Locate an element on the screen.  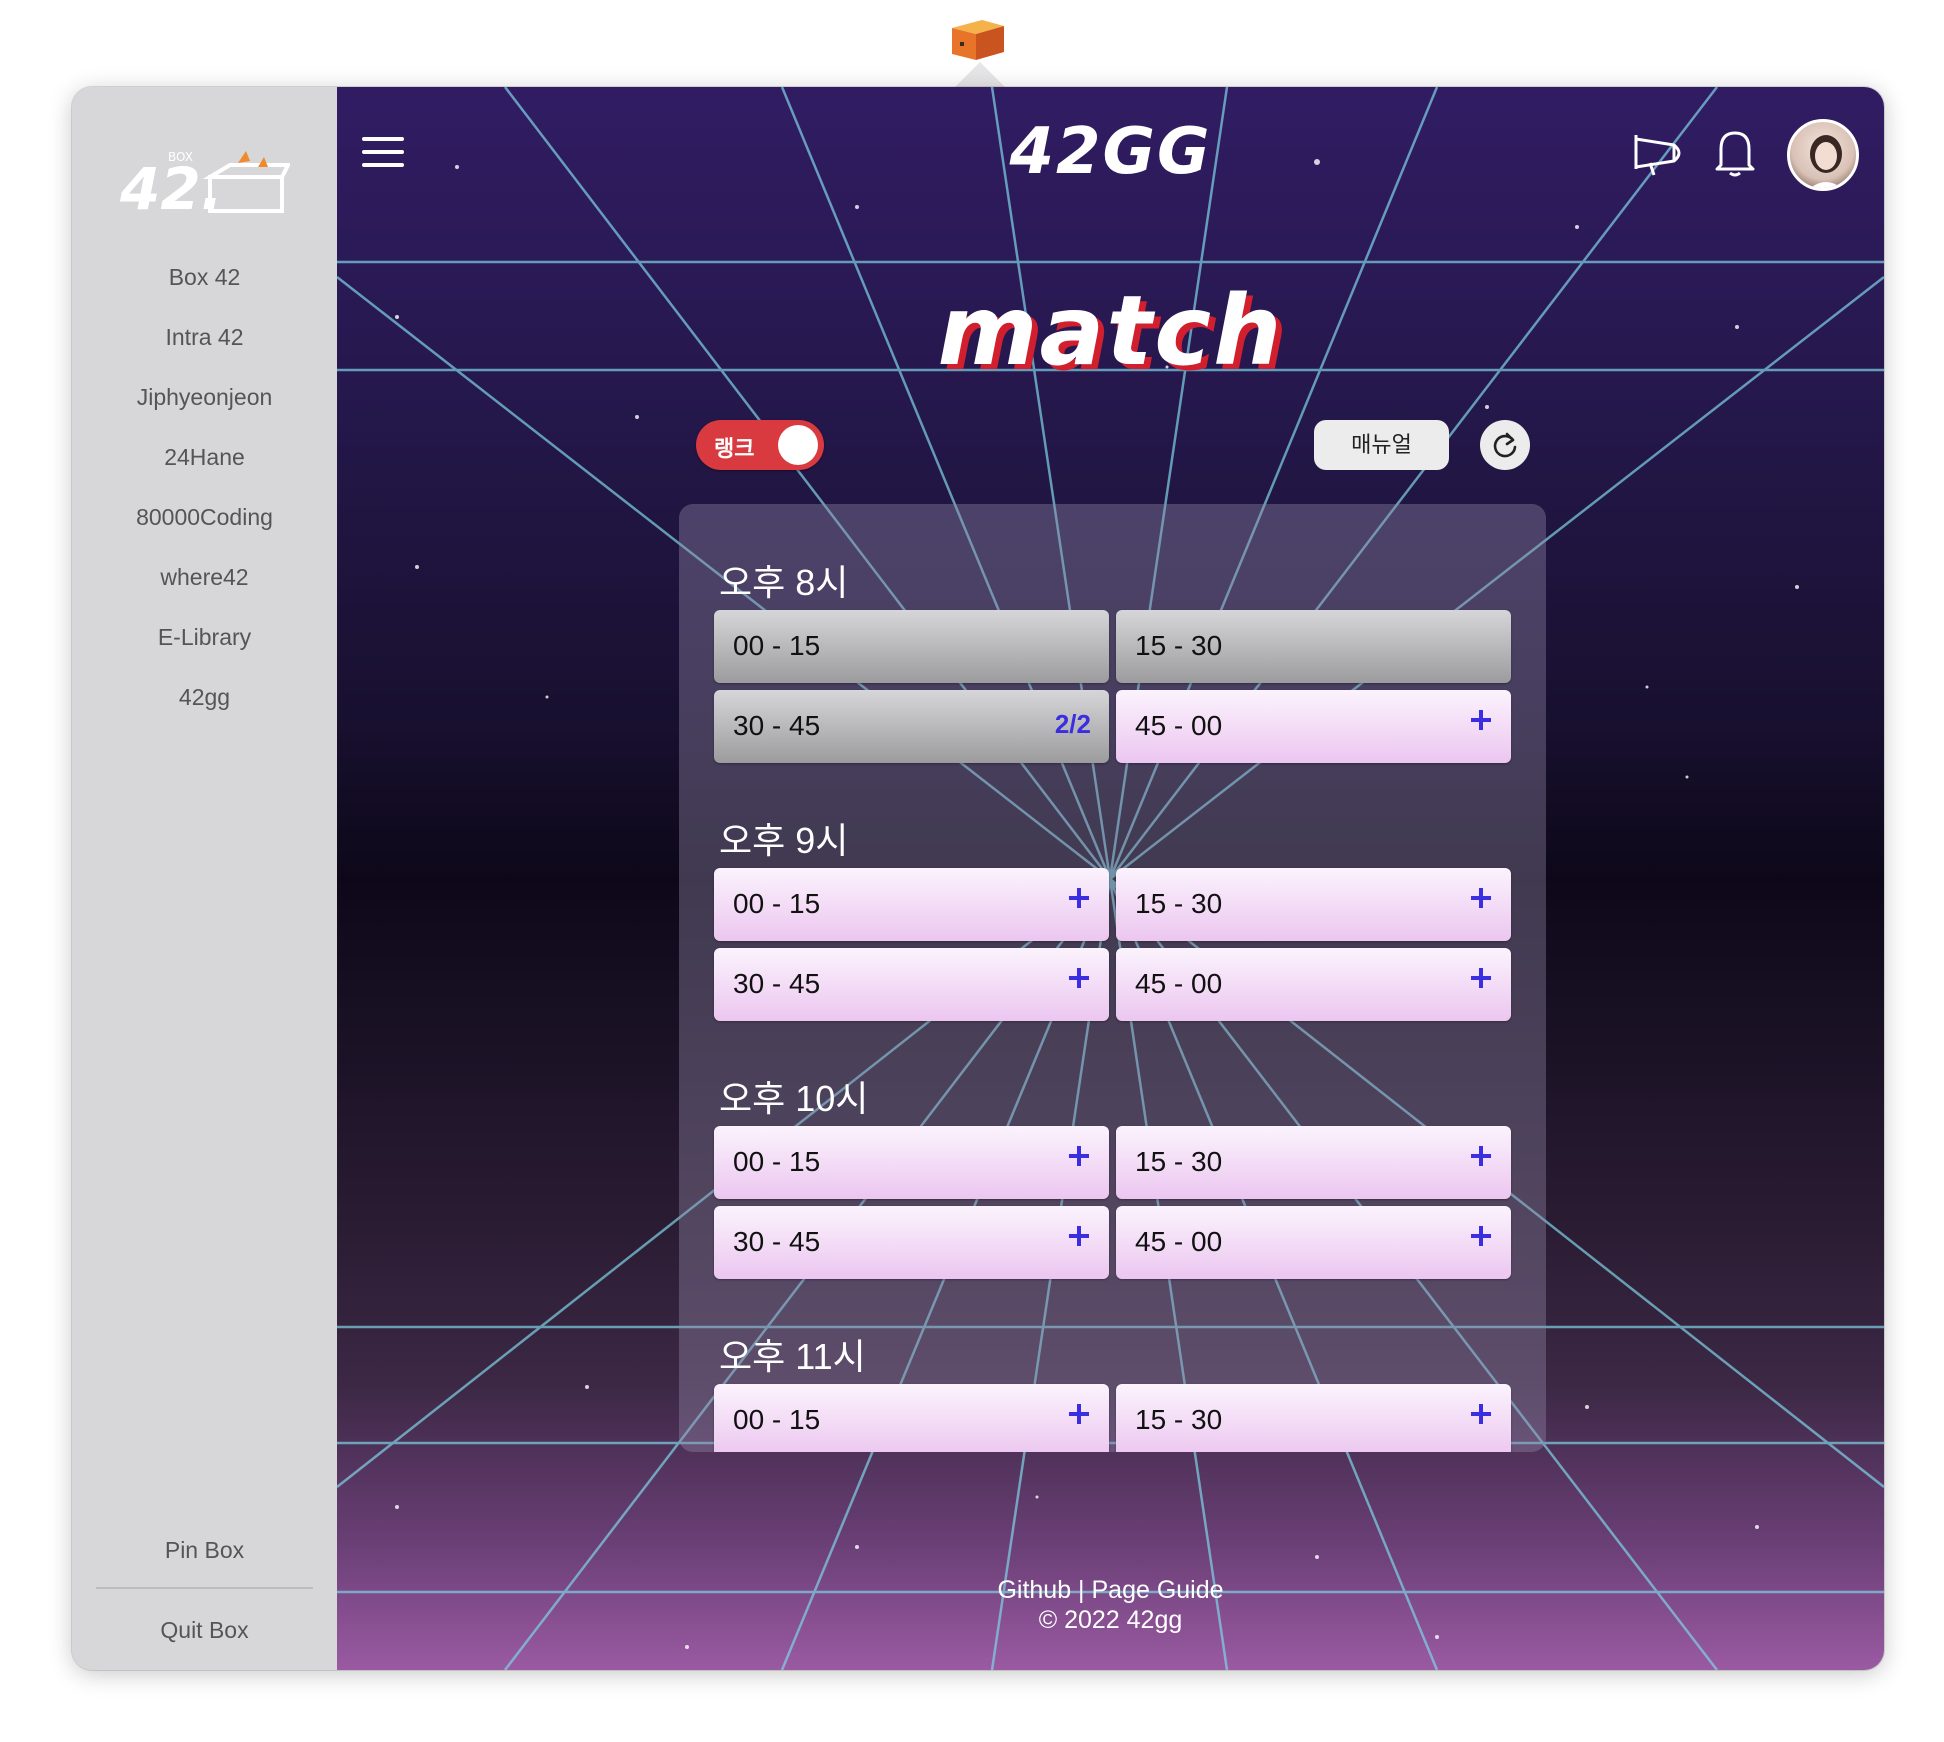
rank-mode-toggle: 랭크 is located at coordinates (760, 445).